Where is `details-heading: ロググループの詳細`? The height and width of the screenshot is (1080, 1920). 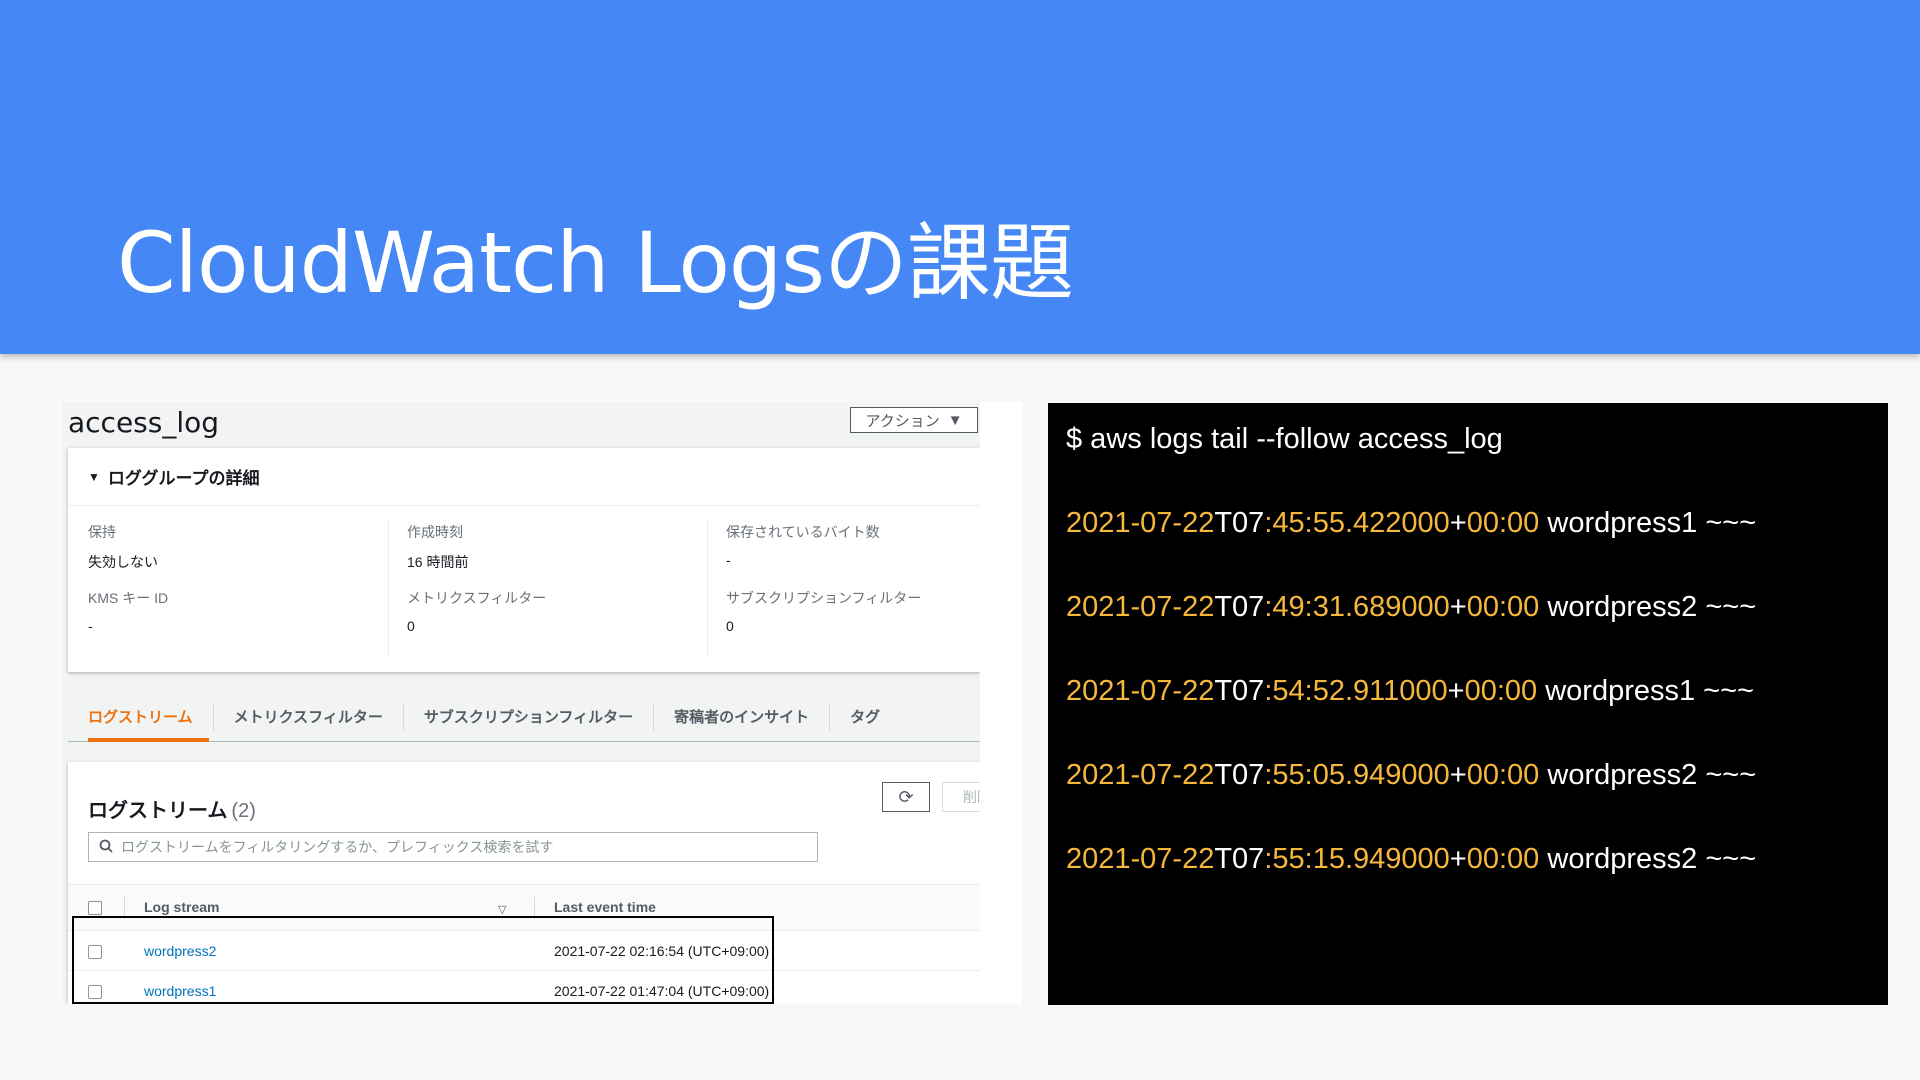
details-heading: ロググループの詳細 is located at coordinates (183, 478).